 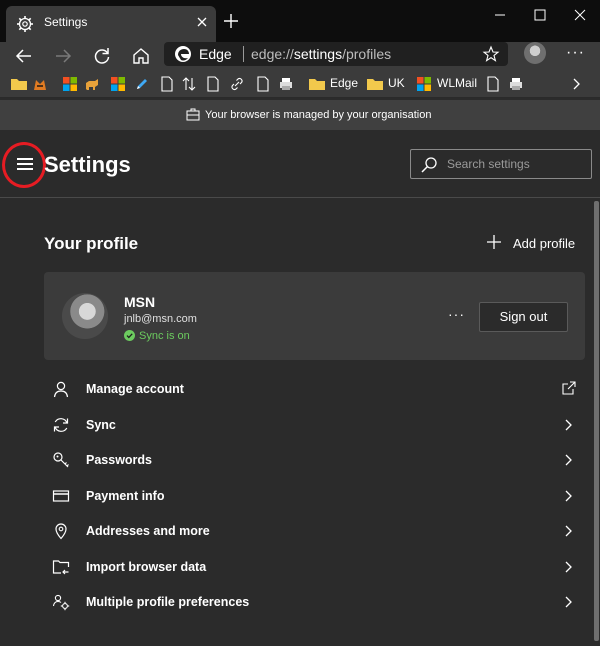 I want to click on setting-row-label: Addresses and more, so click(x=148, y=531).